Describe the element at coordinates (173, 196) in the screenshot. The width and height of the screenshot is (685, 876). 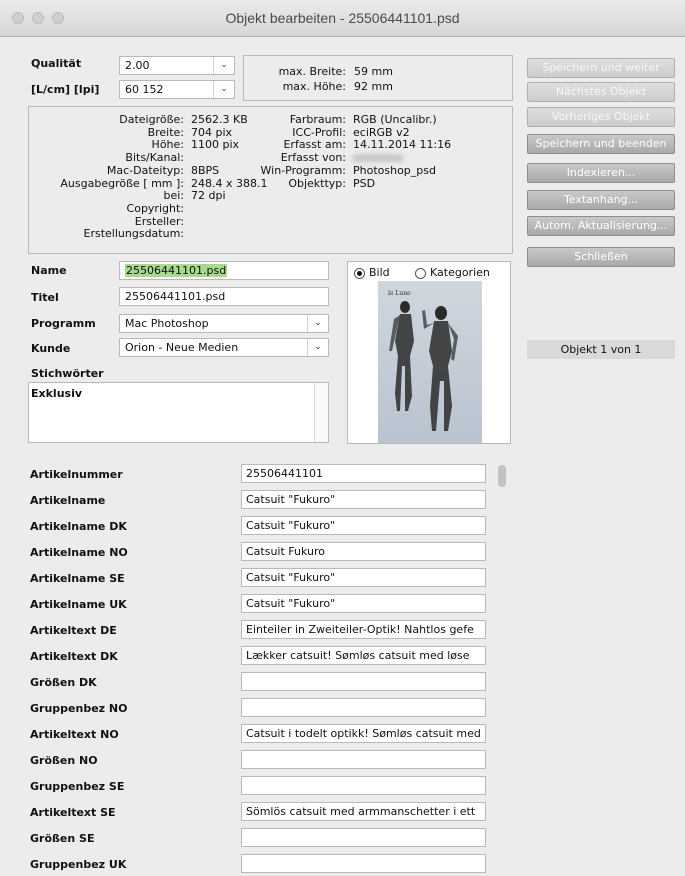
I see `info-label: bei:` at that location.